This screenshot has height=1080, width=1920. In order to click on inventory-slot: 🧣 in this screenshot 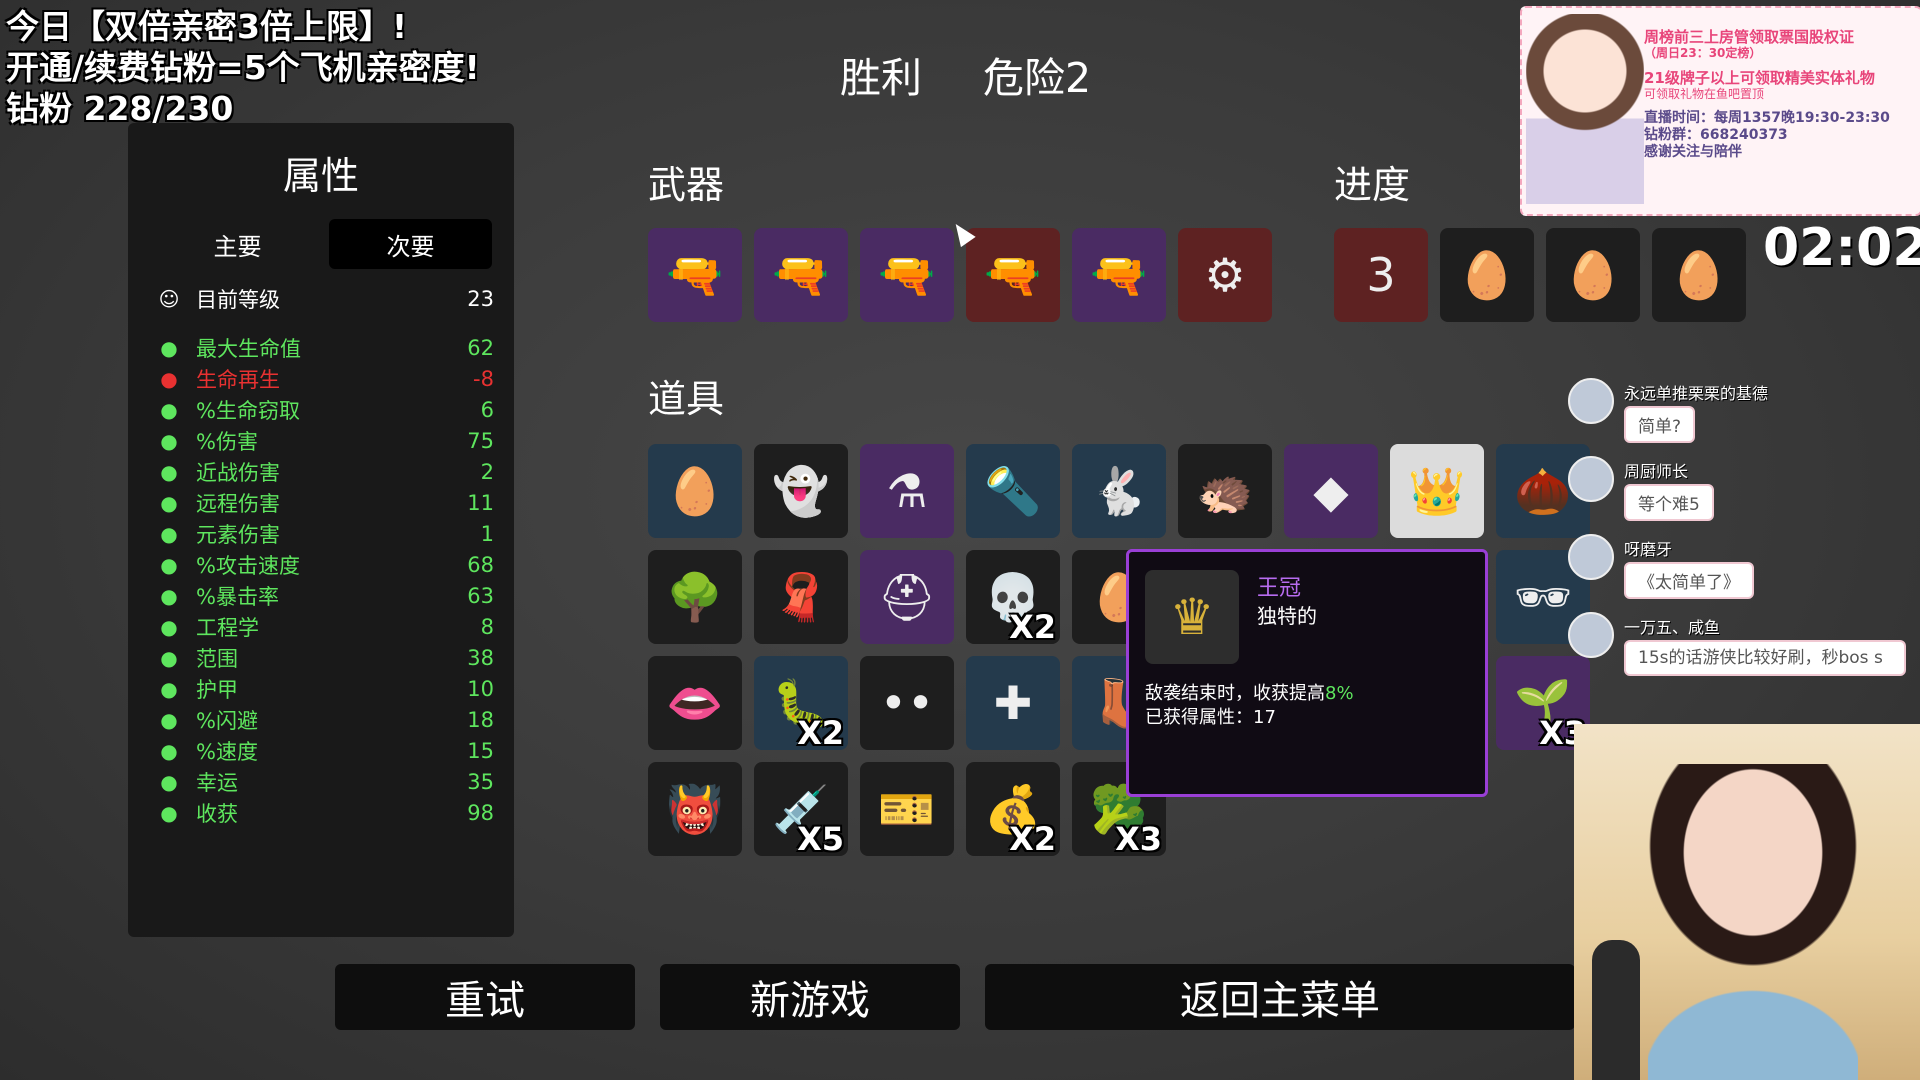, I will do `click(801, 597)`.